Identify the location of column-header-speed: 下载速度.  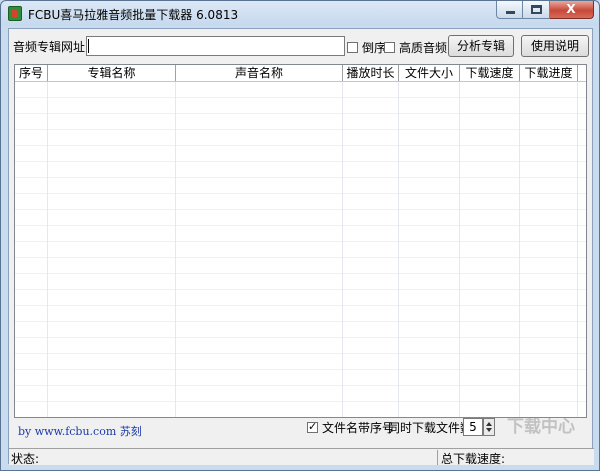
(490, 73).